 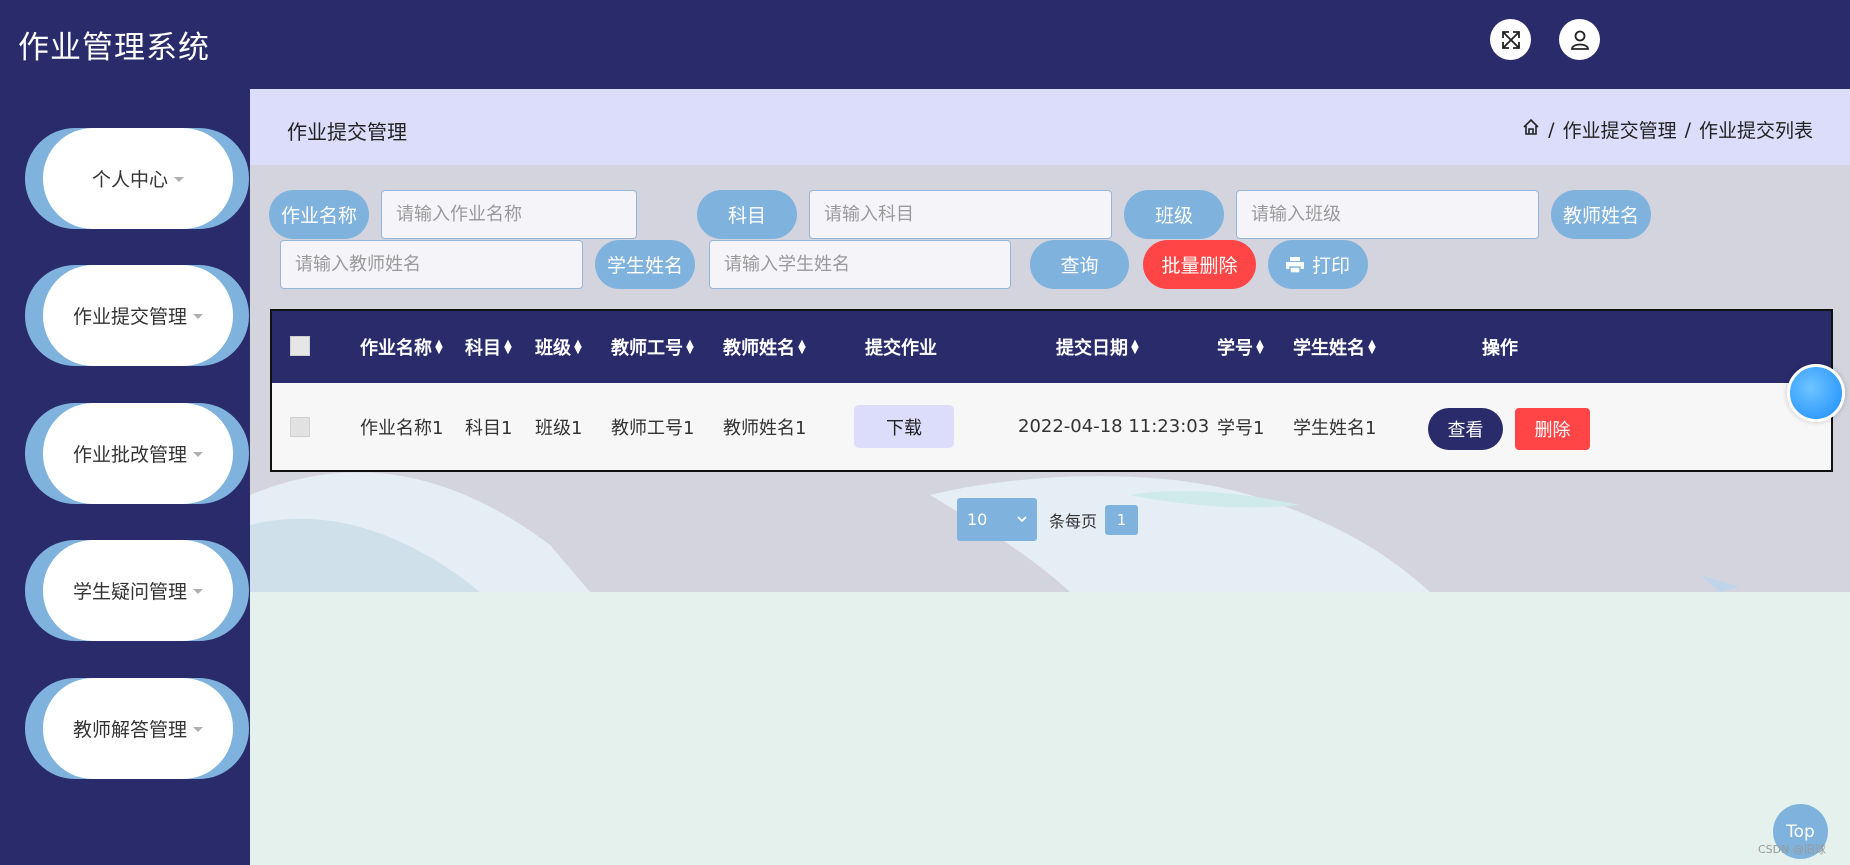 I want to click on page-header: 作业提交管理 / 作业提交管理 / 作业提交列表, so click(x=1050, y=127).